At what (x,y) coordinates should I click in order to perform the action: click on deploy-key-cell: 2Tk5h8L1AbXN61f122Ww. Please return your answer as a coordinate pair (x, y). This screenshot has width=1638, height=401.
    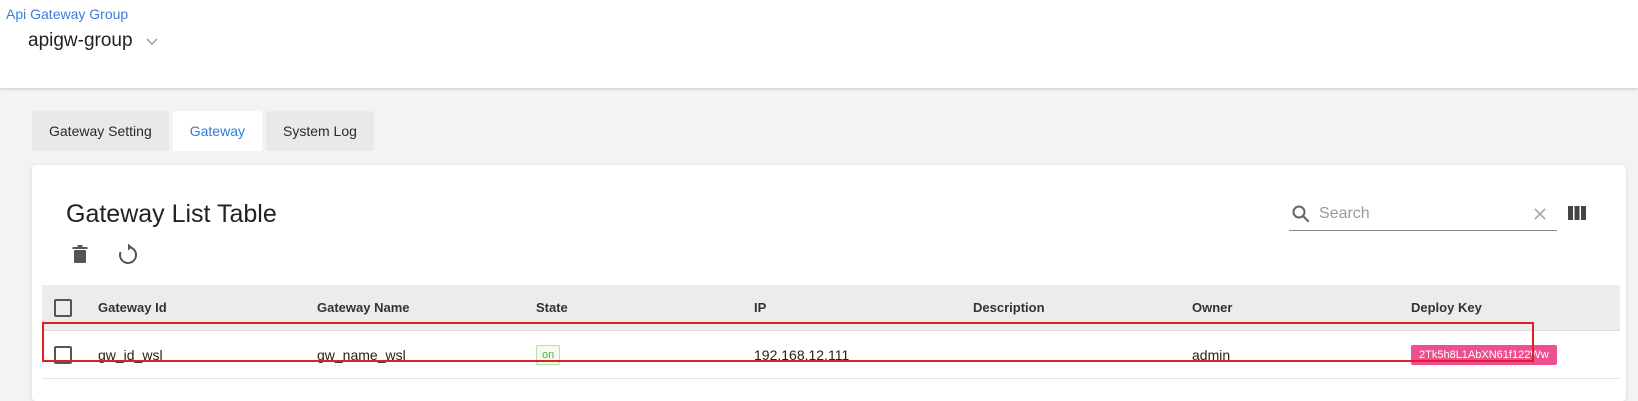
    Looking at the image, I should click on (1515, 354).